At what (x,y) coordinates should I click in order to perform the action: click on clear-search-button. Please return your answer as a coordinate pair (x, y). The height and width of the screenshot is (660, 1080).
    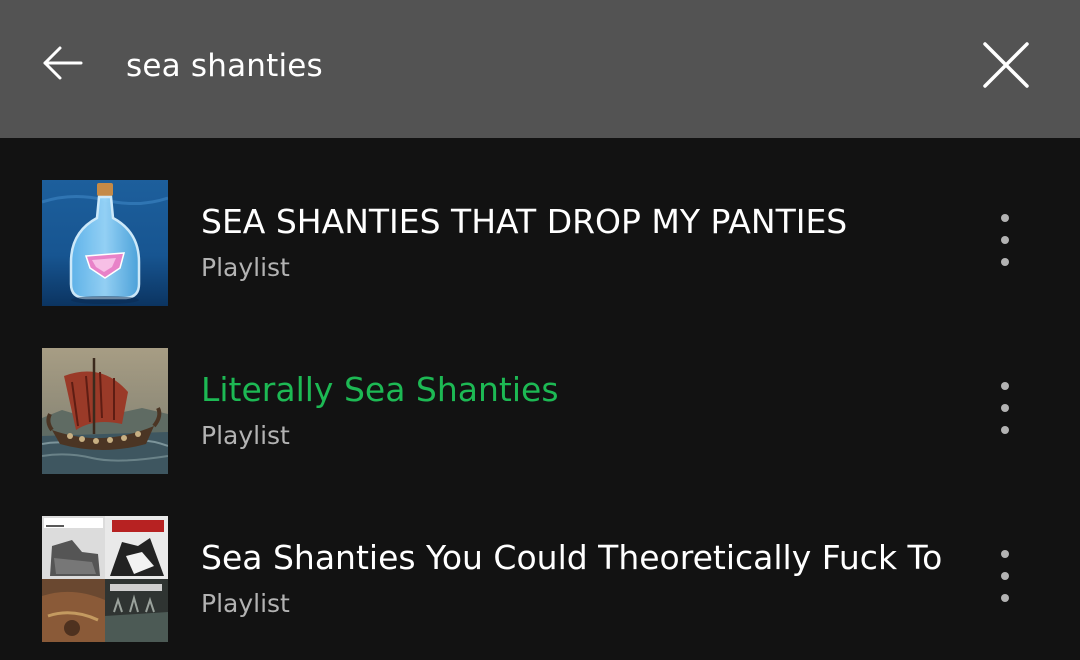
    Looking at the image, I should click on (1006, 65).